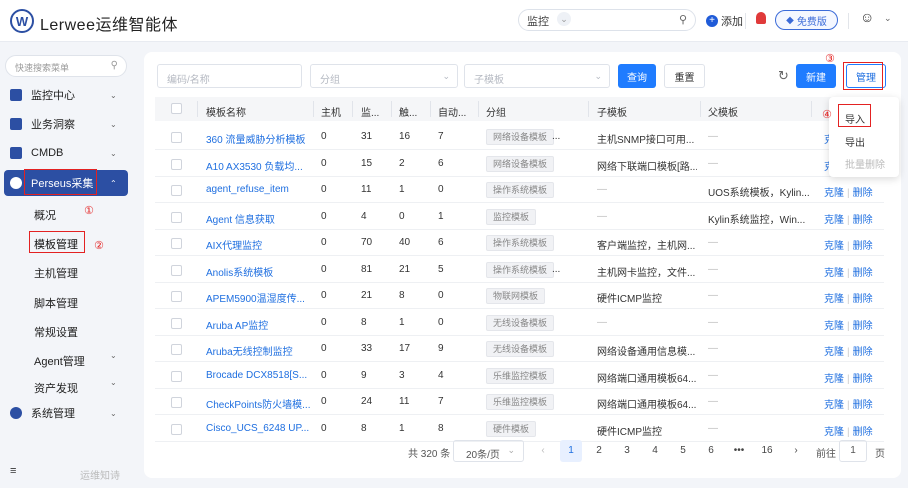  What do you see at coordinates (56, 273) in the screenshot?
I see `sidebar-subitem-hosts: 主机管理` at bounding box center [56, 273].